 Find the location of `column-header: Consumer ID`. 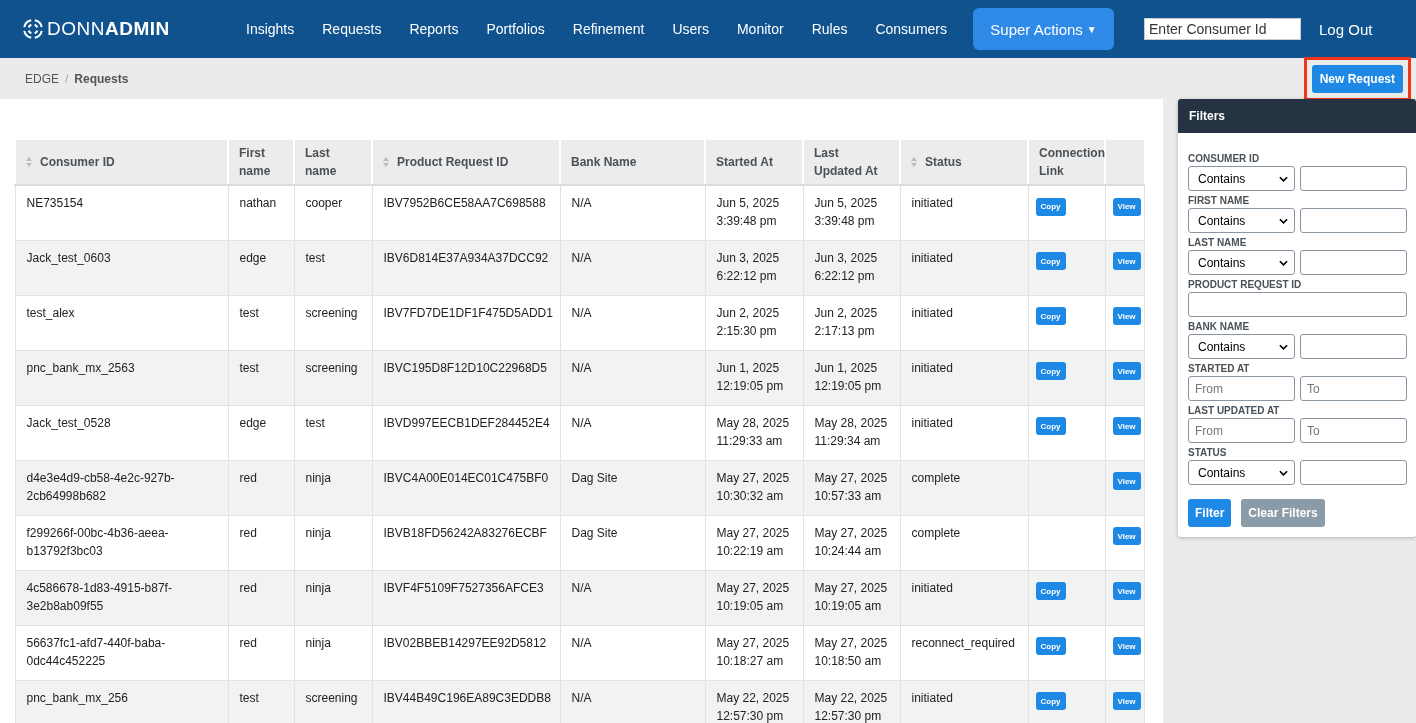

column-header: Consumer ID is located at coordinates (77, 162).